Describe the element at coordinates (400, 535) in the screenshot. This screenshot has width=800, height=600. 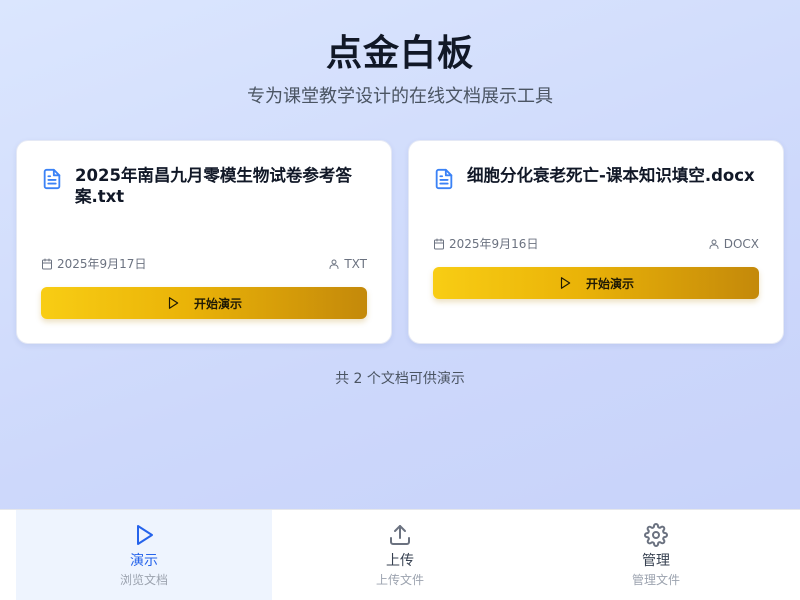
I see `upload-icon` at that location.